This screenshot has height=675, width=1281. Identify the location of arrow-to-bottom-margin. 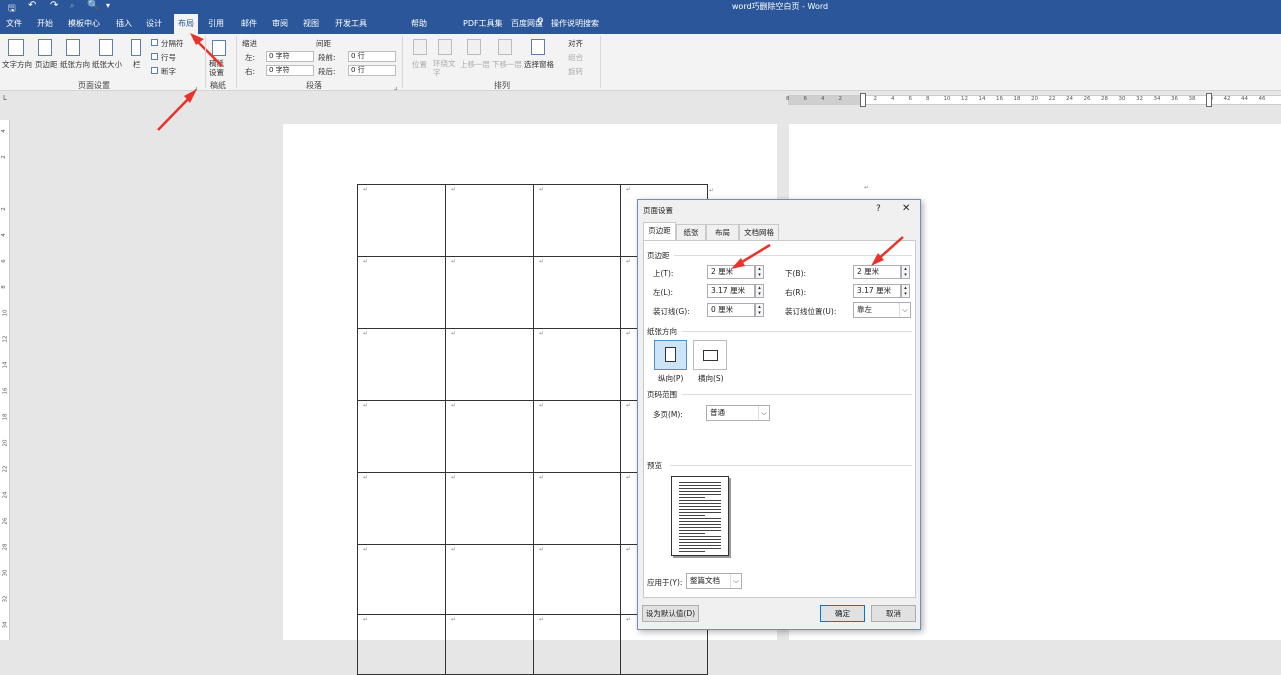
(887, 251).